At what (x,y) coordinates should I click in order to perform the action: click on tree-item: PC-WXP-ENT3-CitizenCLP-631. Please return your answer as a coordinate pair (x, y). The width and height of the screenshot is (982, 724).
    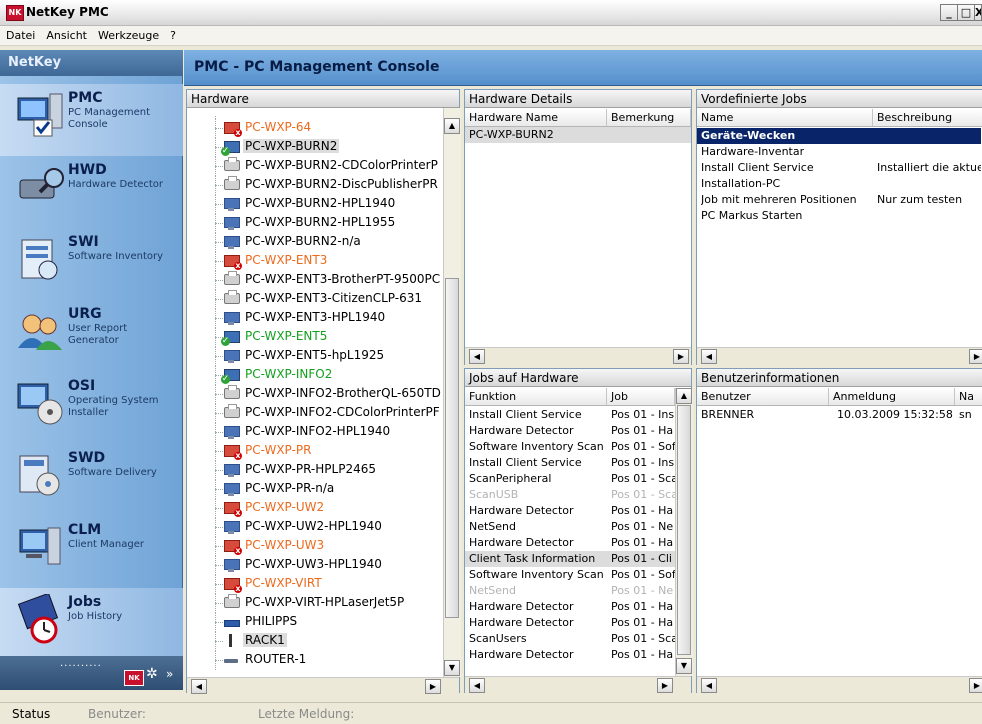
    Looking at the image, I should click on (315, 299).